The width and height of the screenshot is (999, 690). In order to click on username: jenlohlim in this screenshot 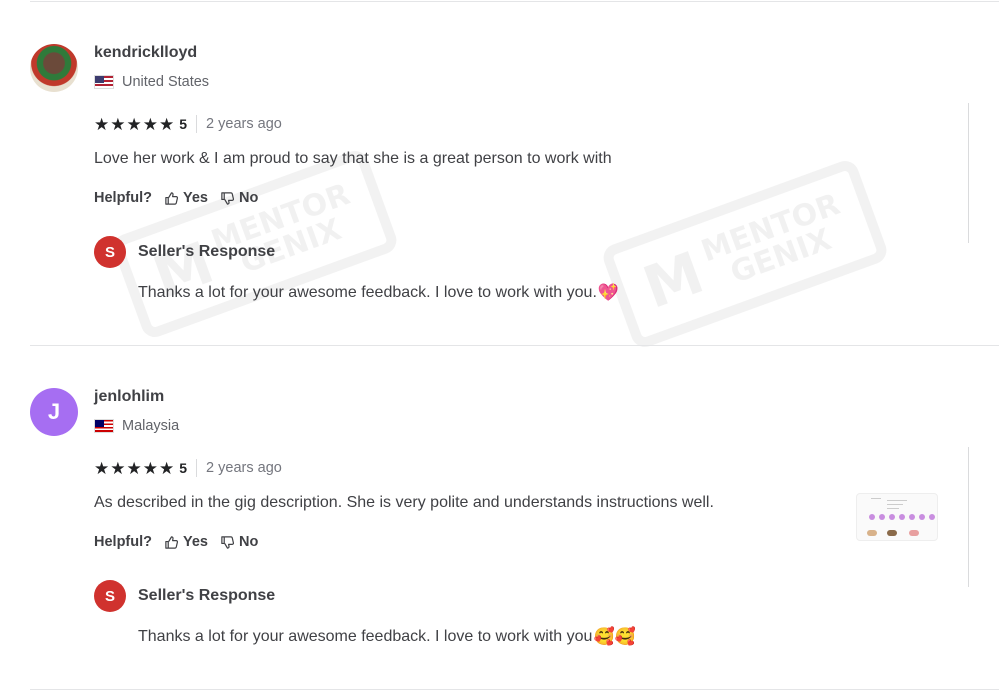, I will do `click(129, 397)`.